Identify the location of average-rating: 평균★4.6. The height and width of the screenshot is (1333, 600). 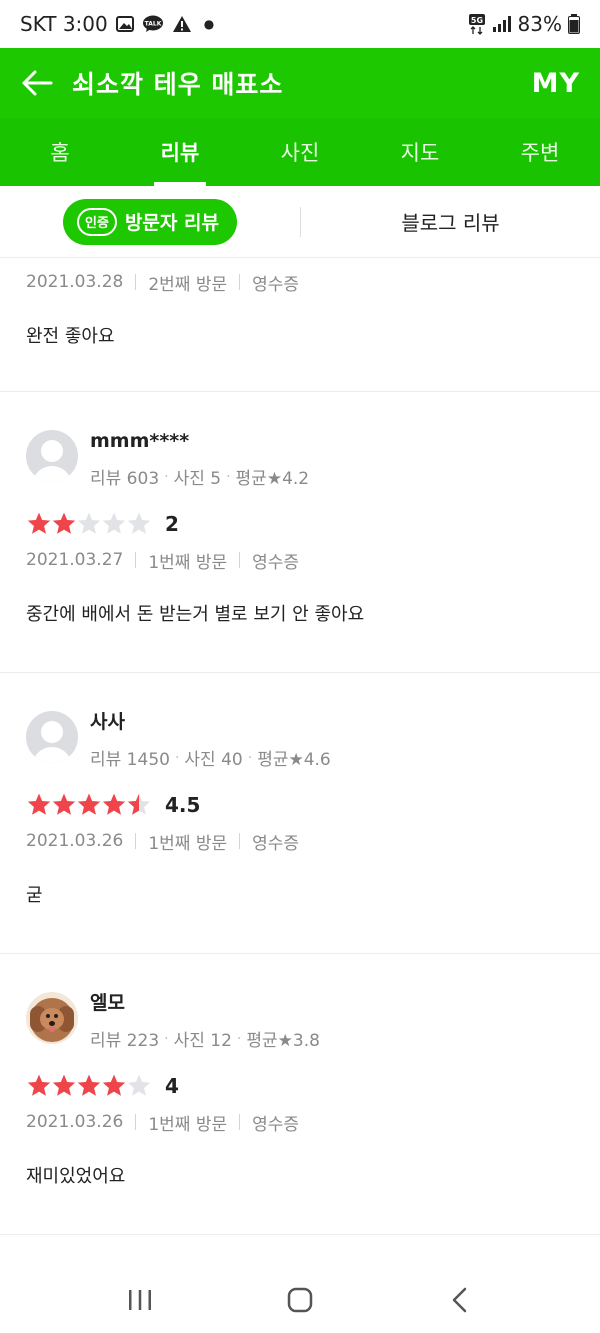
(294, 760).